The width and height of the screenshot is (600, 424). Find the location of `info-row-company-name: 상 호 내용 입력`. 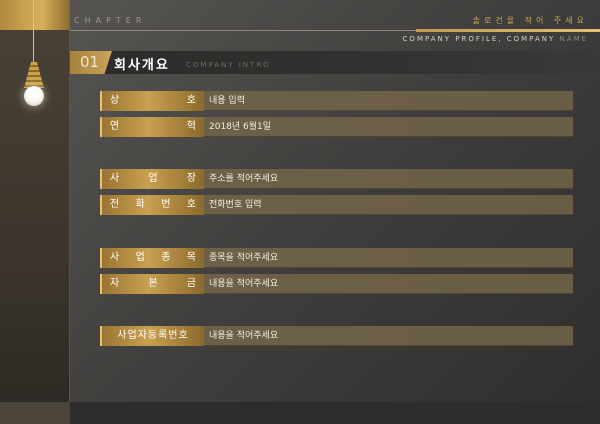

info-row-company-name: 상 호 내용 입력 is located at coordinates (336, 101).